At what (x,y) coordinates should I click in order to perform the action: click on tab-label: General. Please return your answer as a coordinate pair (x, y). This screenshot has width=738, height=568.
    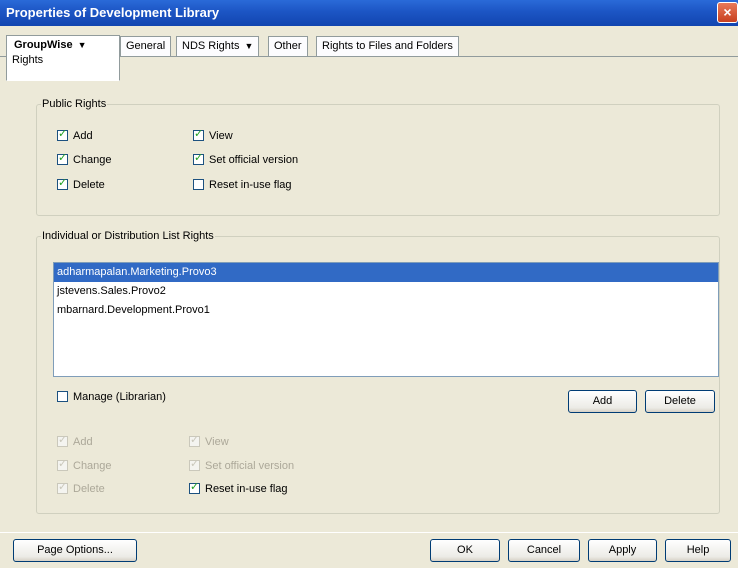
    Looking at the image, I should click on (146, 46).